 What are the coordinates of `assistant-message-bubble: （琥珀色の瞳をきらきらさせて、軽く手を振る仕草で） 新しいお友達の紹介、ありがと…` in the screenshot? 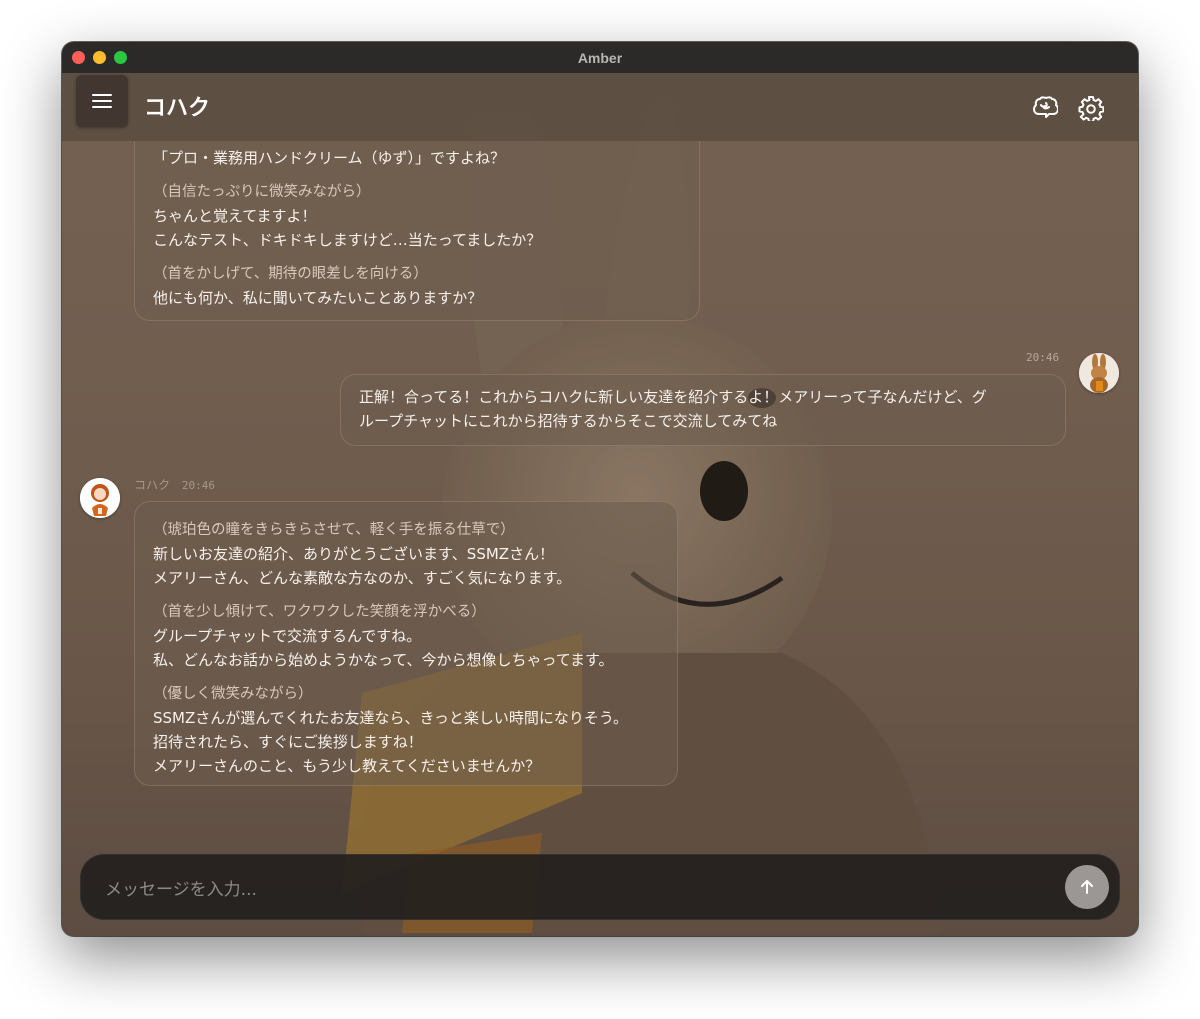 It's located at (406, 643).